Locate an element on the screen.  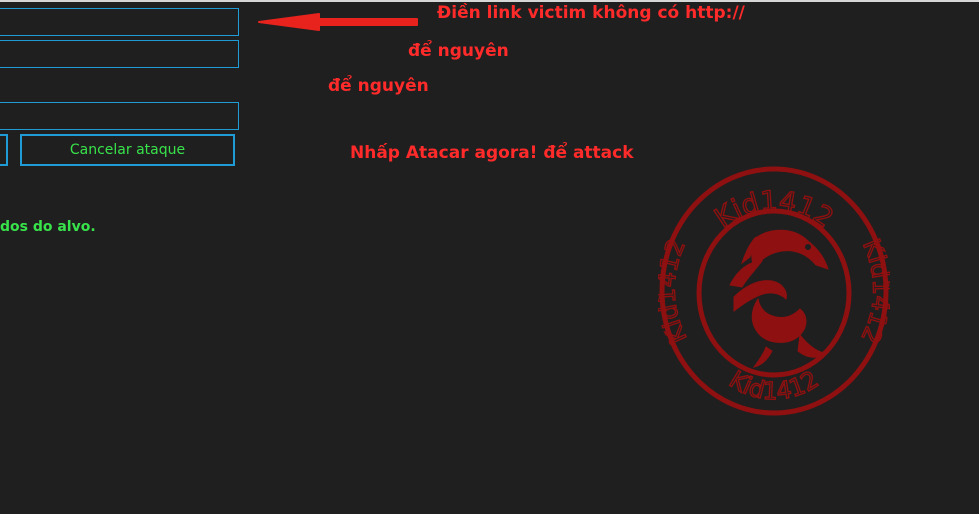
cancel-attack-button: Cancelar ataque is located at coordinates (127, 150).